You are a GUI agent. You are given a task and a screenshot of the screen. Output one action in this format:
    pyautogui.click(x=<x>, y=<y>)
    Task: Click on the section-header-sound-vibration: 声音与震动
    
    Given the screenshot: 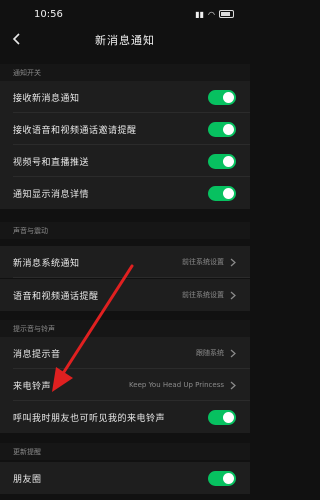 What is the action you would take?
    pyautogui.click(x=125, y=230)
    